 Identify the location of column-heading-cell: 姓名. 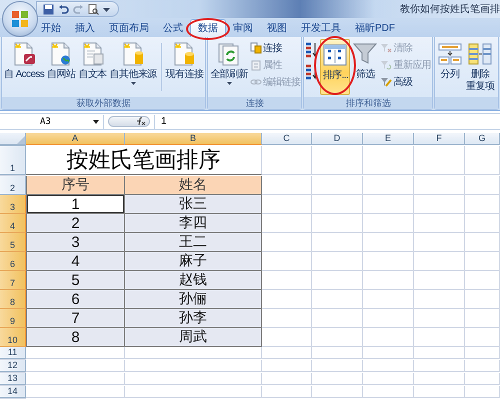
(193, 185).